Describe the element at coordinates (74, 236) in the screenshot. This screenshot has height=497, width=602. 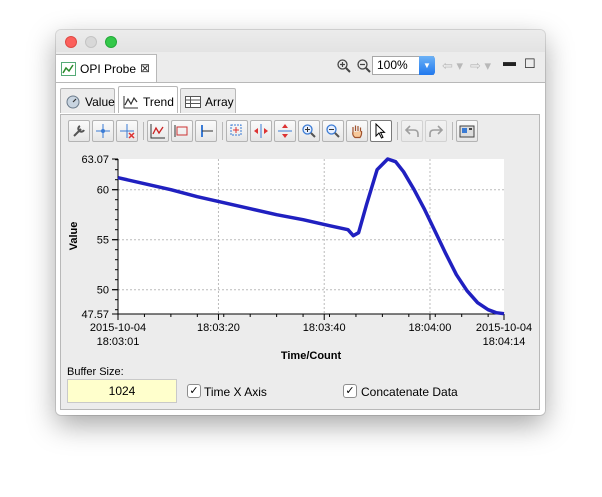
I see `y-axis-label: Value` at that location.